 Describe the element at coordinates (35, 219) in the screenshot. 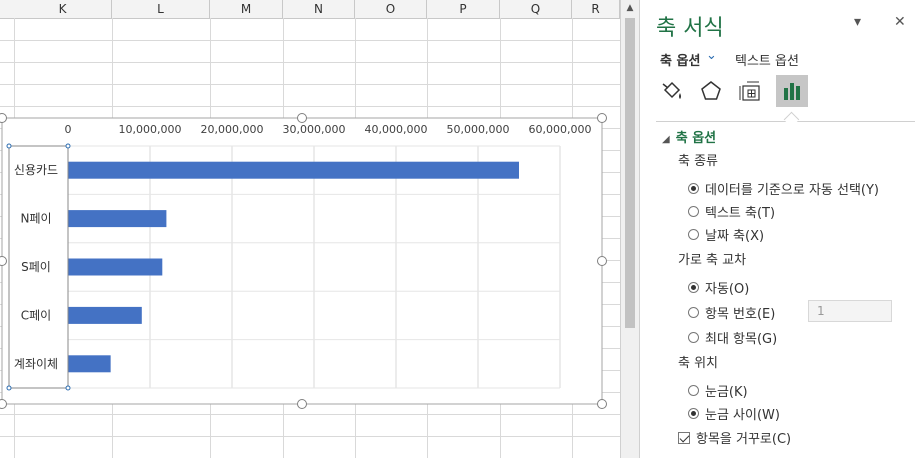

I see `category-label: N페이` at that location.